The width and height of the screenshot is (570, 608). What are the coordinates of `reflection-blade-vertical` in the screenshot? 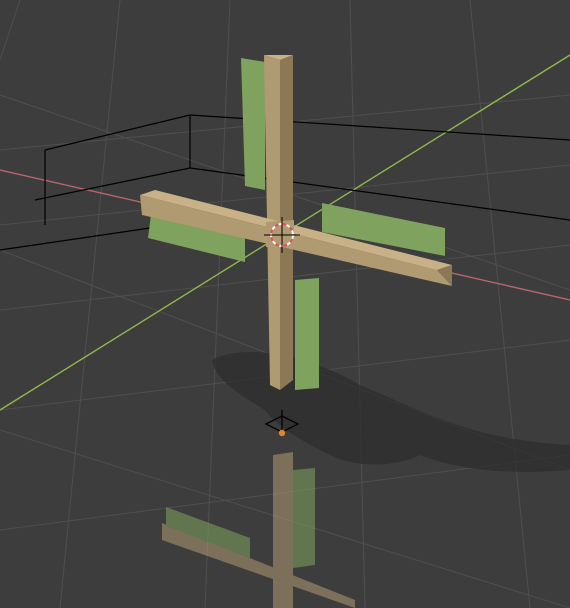 It's located at (304, 518).